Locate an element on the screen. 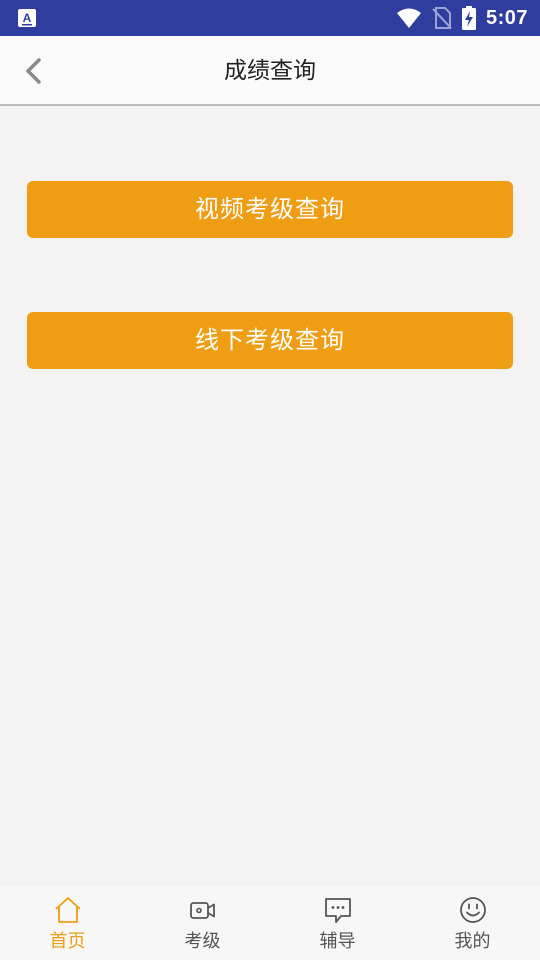 Image resolution: width=540 pixels, height=960 pixels. tab-exam-label: 考级 is located at coordinates (202, 941).